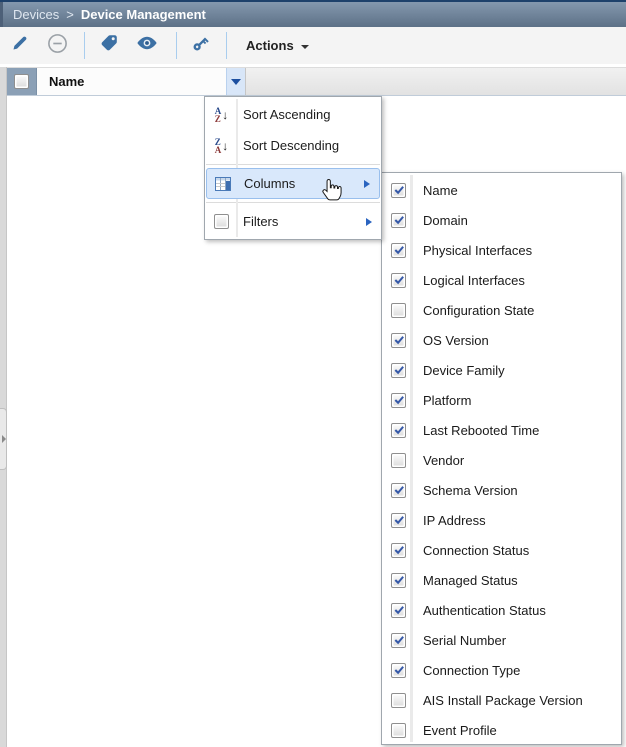 The width and height of the screenshot is (626, 747). I want to click on grid-header: Name, so click(316, 81).